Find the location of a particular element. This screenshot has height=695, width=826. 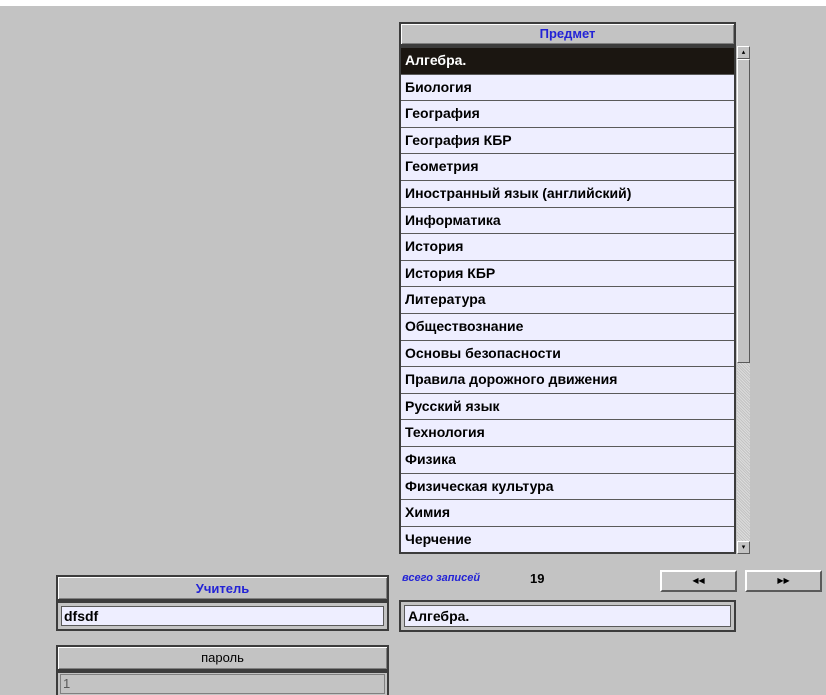

subject-list-item: Физика is located at coordinates (567, 460).